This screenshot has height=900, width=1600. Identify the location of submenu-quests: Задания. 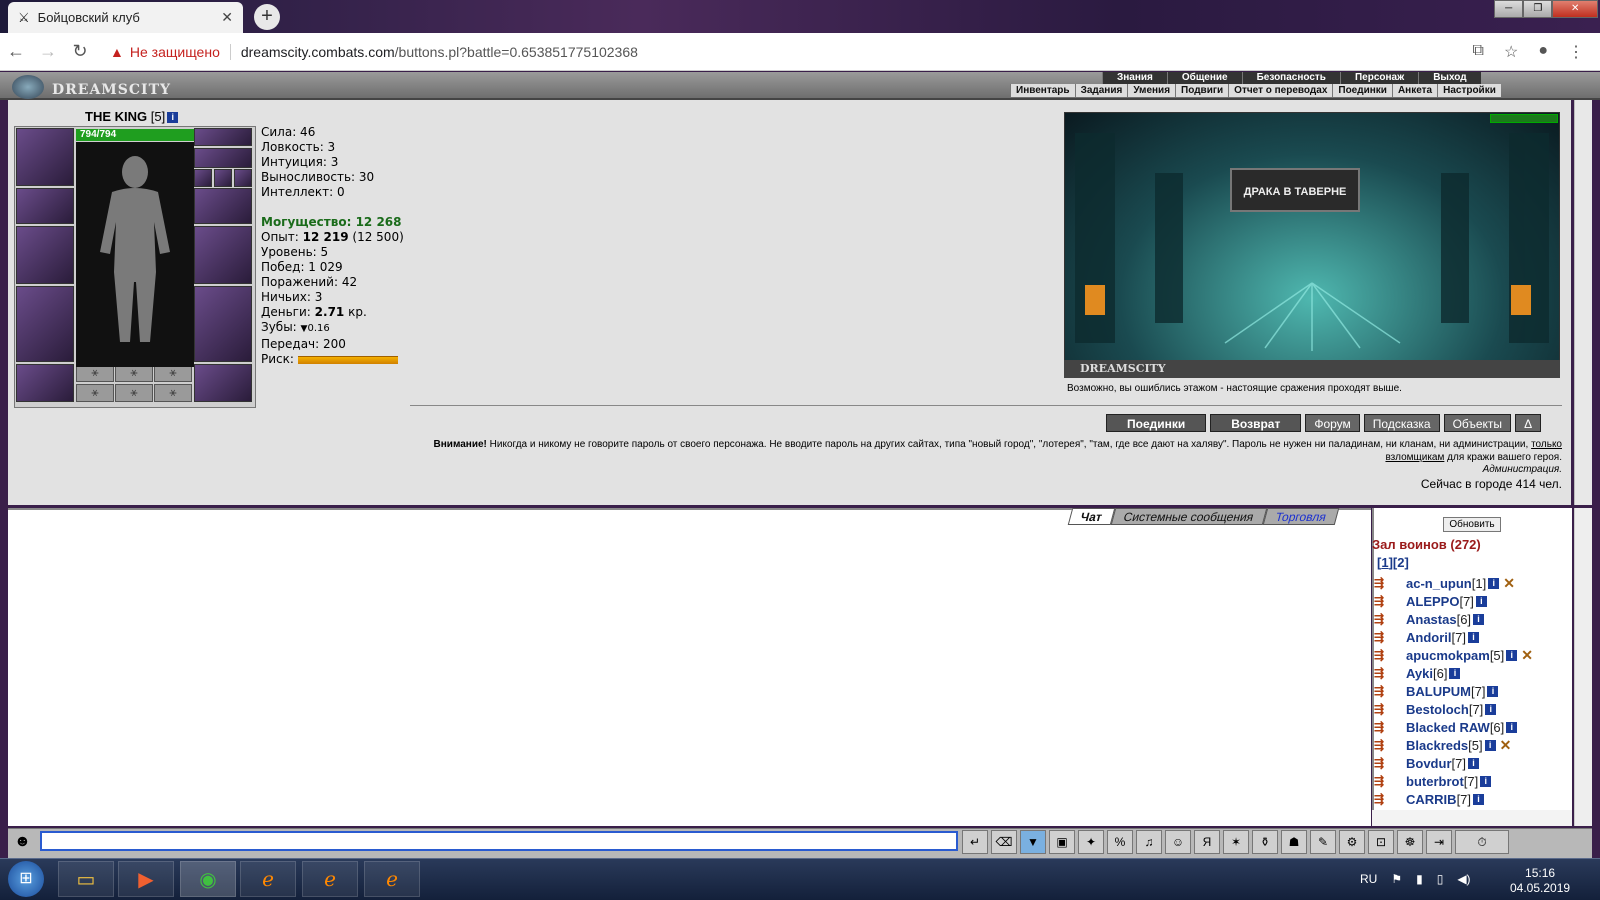
(1101, 90).